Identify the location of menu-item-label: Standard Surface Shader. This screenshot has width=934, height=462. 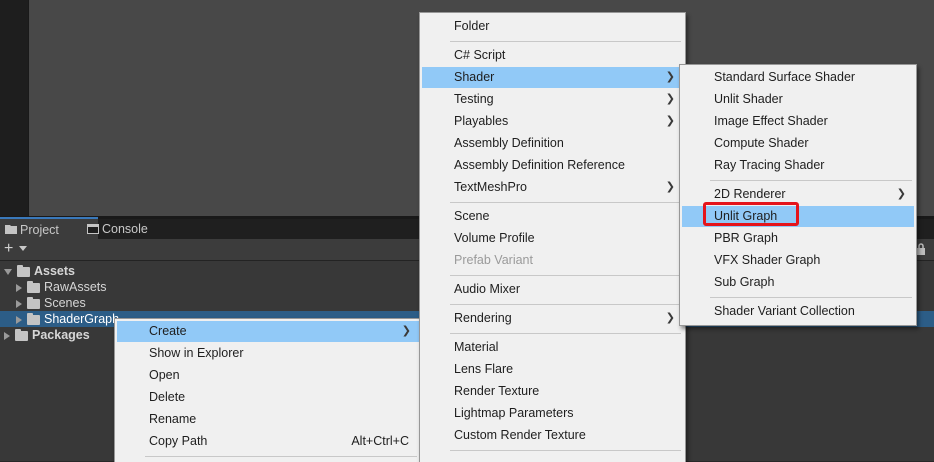
(785, 77).